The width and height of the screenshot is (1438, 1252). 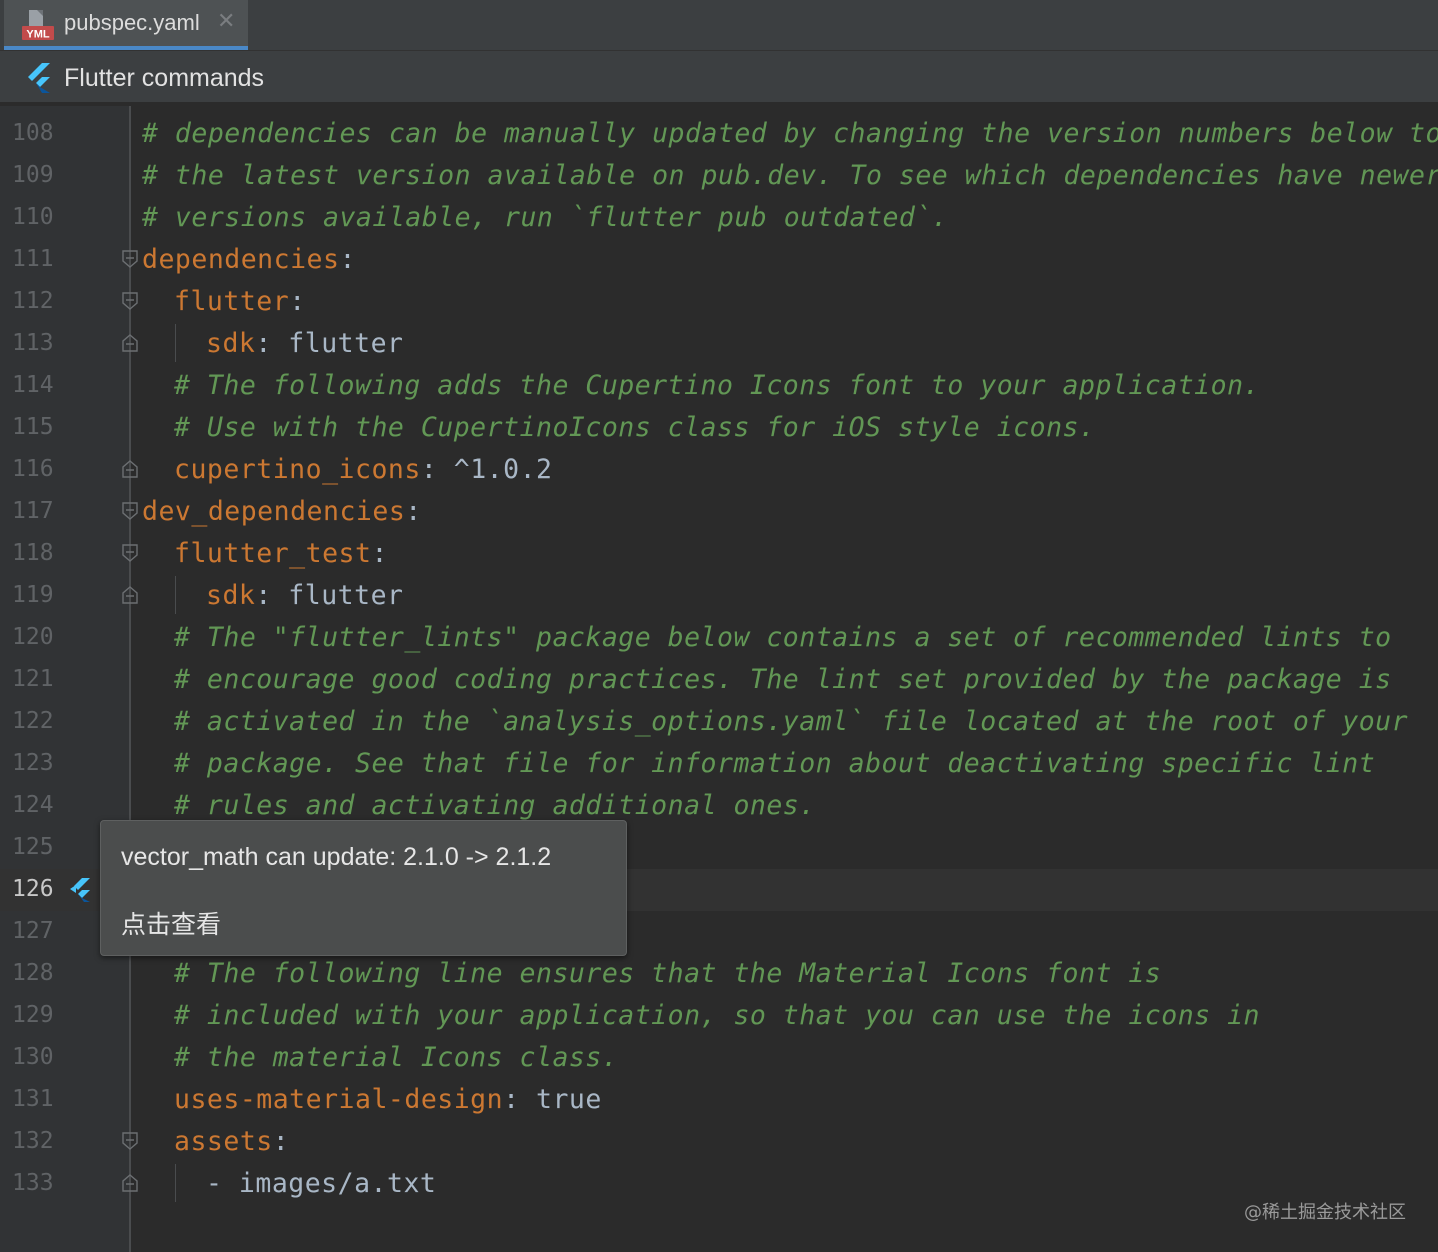 I want to click on yaml-key: flutter, so click(x=232, y=301).